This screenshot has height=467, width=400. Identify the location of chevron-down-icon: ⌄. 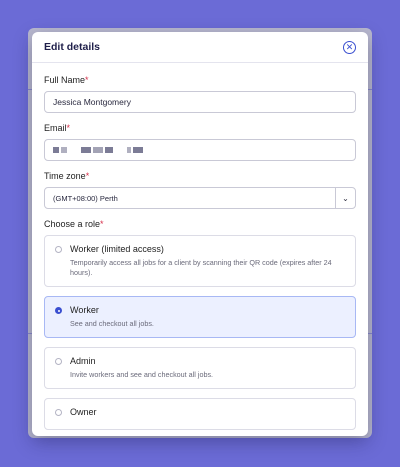
(345, 198).